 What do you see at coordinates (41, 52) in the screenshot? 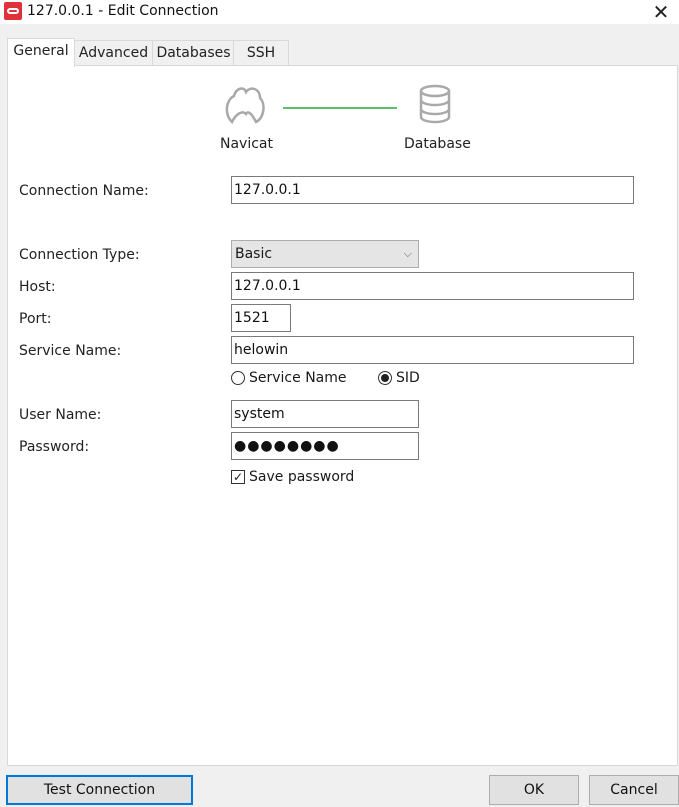
I see `tab-general: General` at bounding box center [41, 52].